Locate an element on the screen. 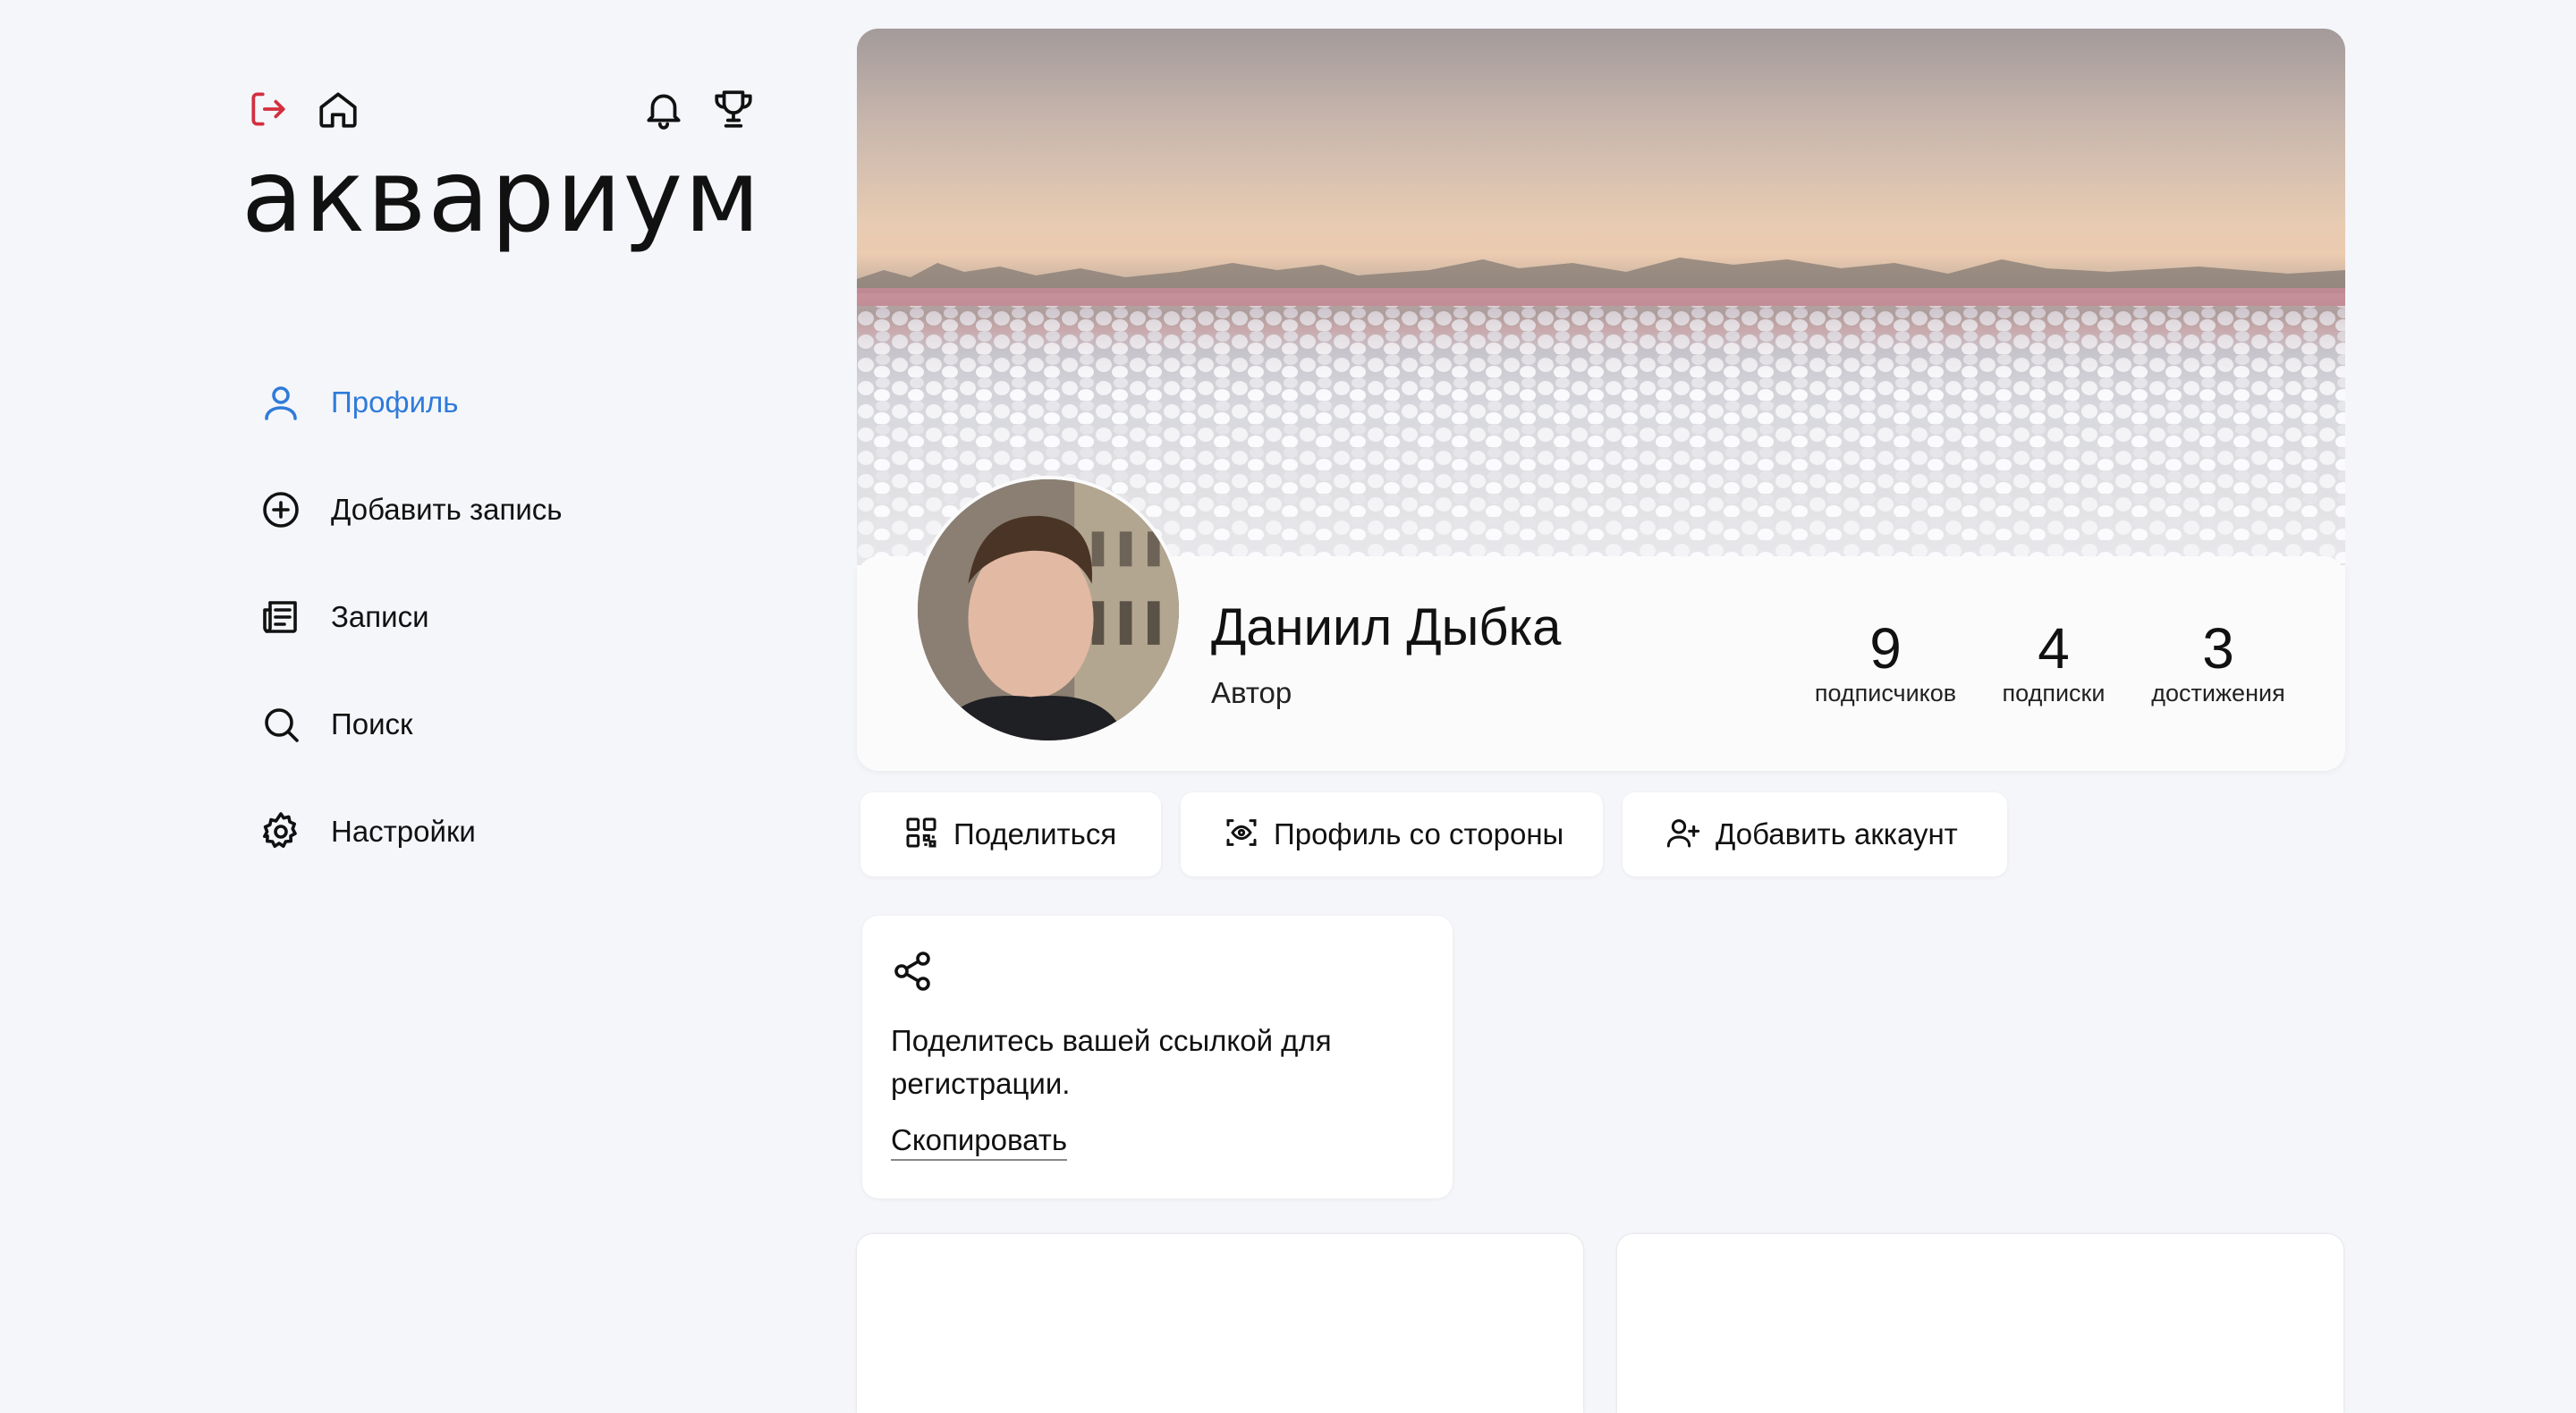 The image size is (2576, 1413). brand-logo: аквариум is located at coordinates (510, 212).